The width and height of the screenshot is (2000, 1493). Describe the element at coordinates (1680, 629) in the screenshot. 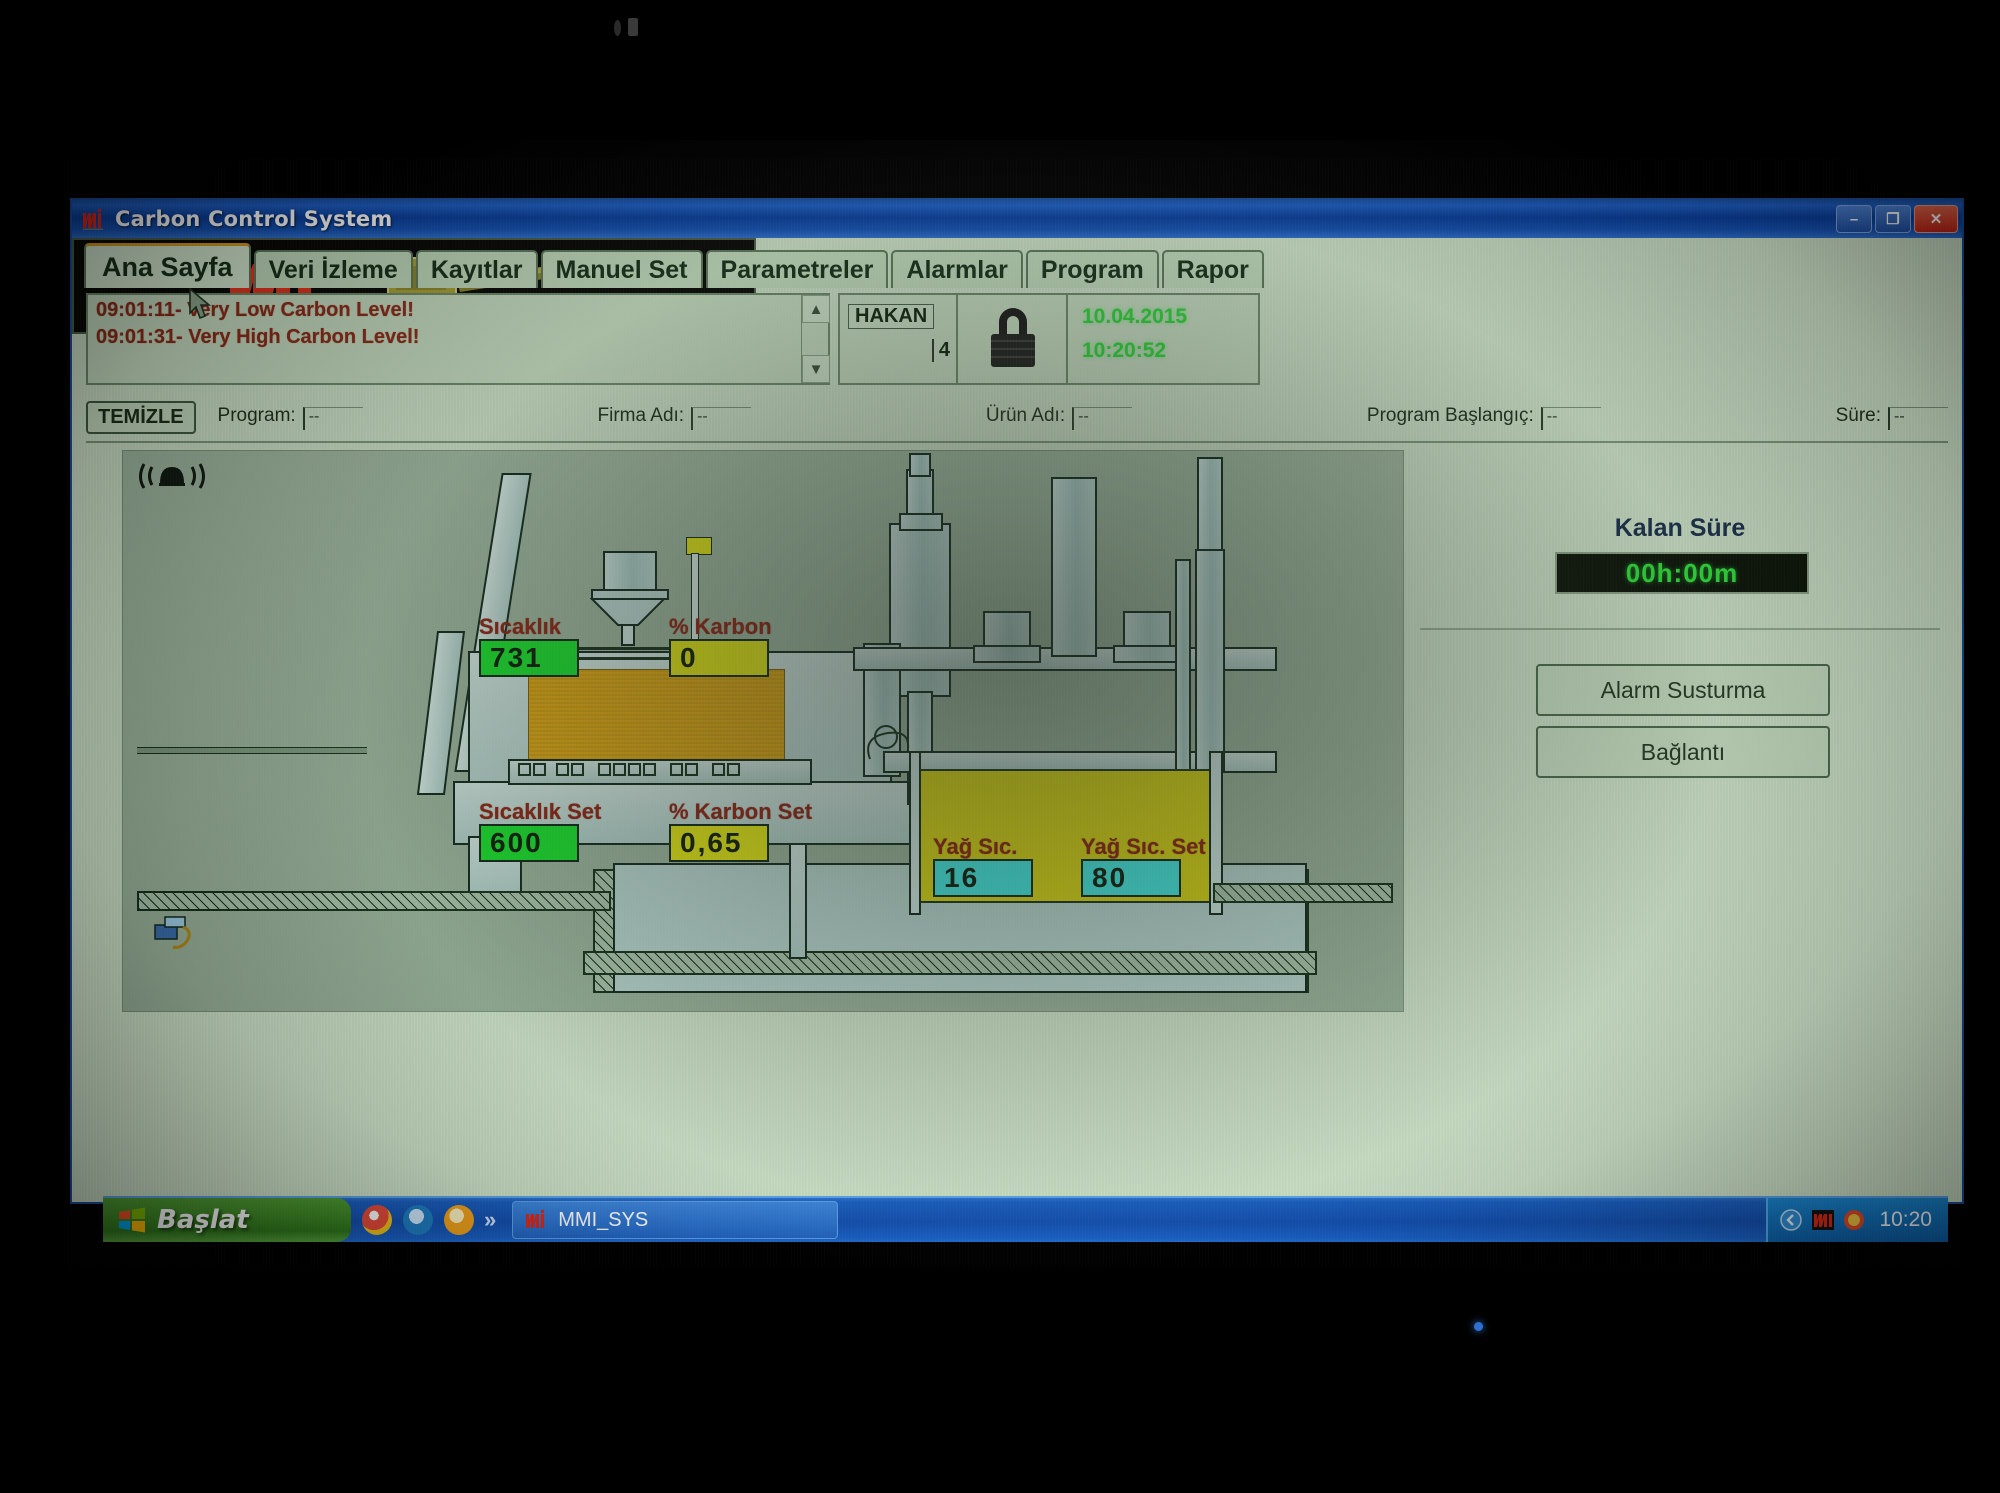

I see `side-panel-divider` at that location.